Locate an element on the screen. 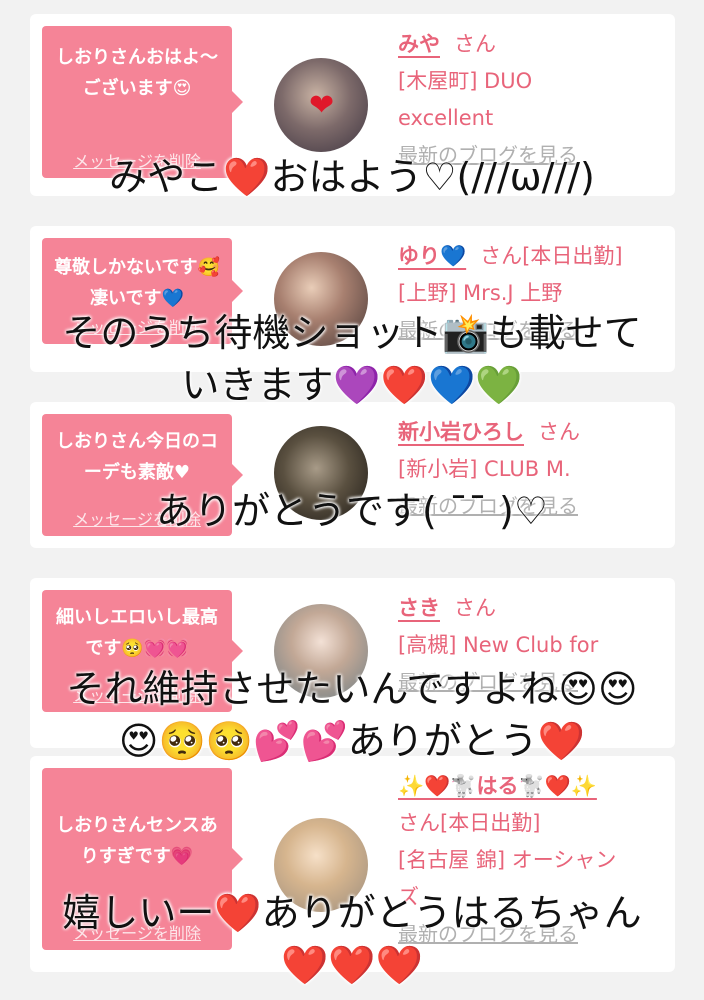 The width and height of the screenshot is (704, 1000). sender-name-link: ゆり💙 is located at coordinates (432, 256).